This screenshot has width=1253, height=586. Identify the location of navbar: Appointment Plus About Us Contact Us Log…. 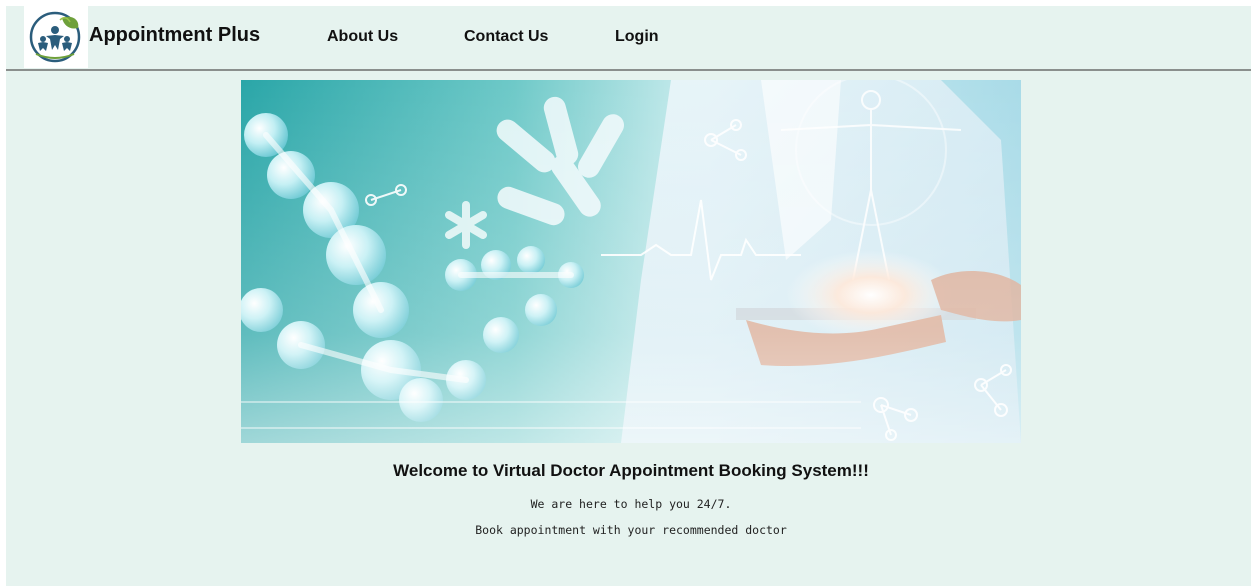
(628, 38).